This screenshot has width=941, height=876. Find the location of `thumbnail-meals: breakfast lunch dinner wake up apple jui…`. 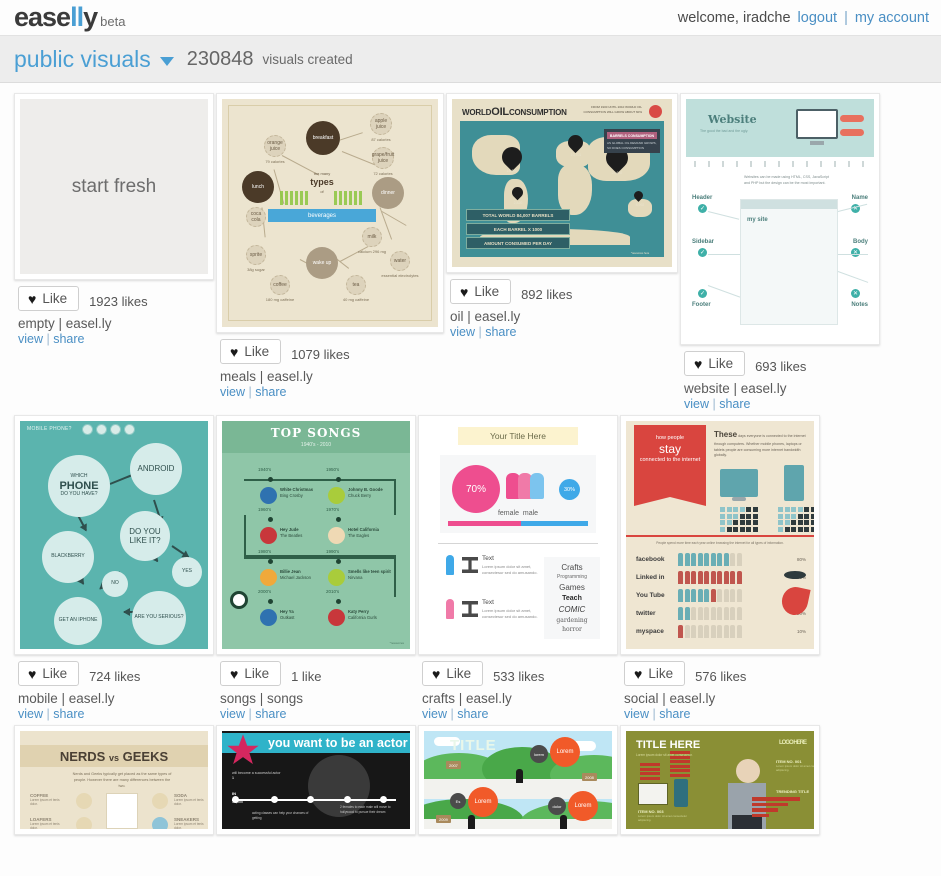

thumbnail-meals: breakfast lunch dinner wake up apple jui… is located at coordinates (330, 213).